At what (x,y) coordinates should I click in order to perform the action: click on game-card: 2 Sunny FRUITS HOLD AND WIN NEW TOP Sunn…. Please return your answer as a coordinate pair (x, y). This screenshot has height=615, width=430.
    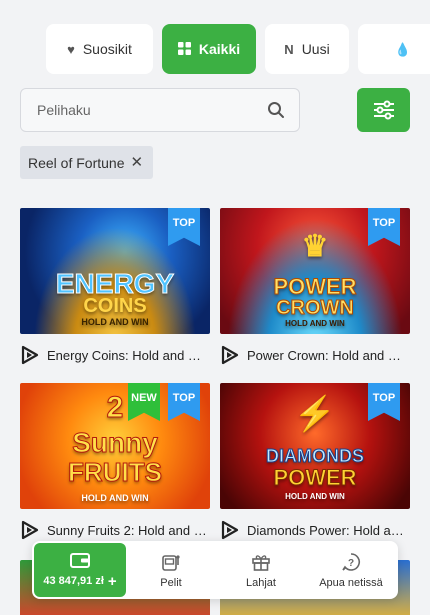
    Looking at the image, I should click on (115, 462).